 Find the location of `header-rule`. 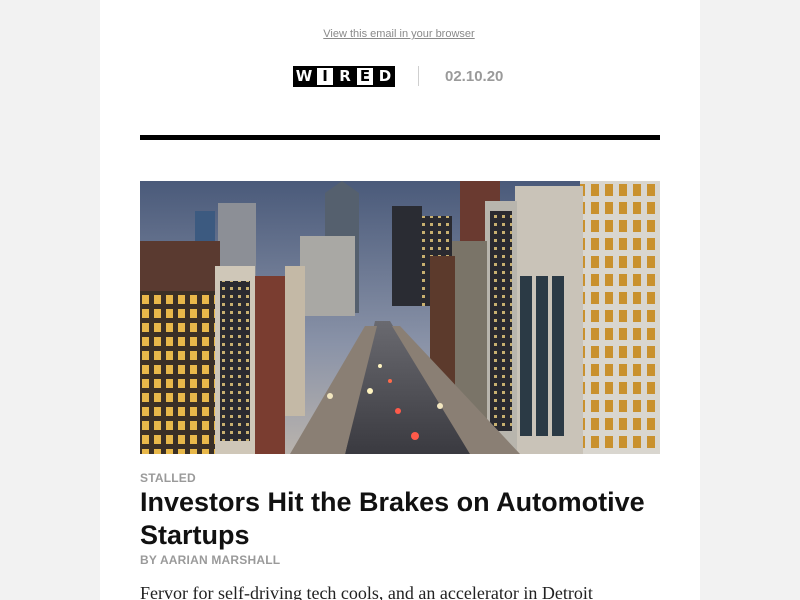

header-rule is located at coordinates (400, 137).